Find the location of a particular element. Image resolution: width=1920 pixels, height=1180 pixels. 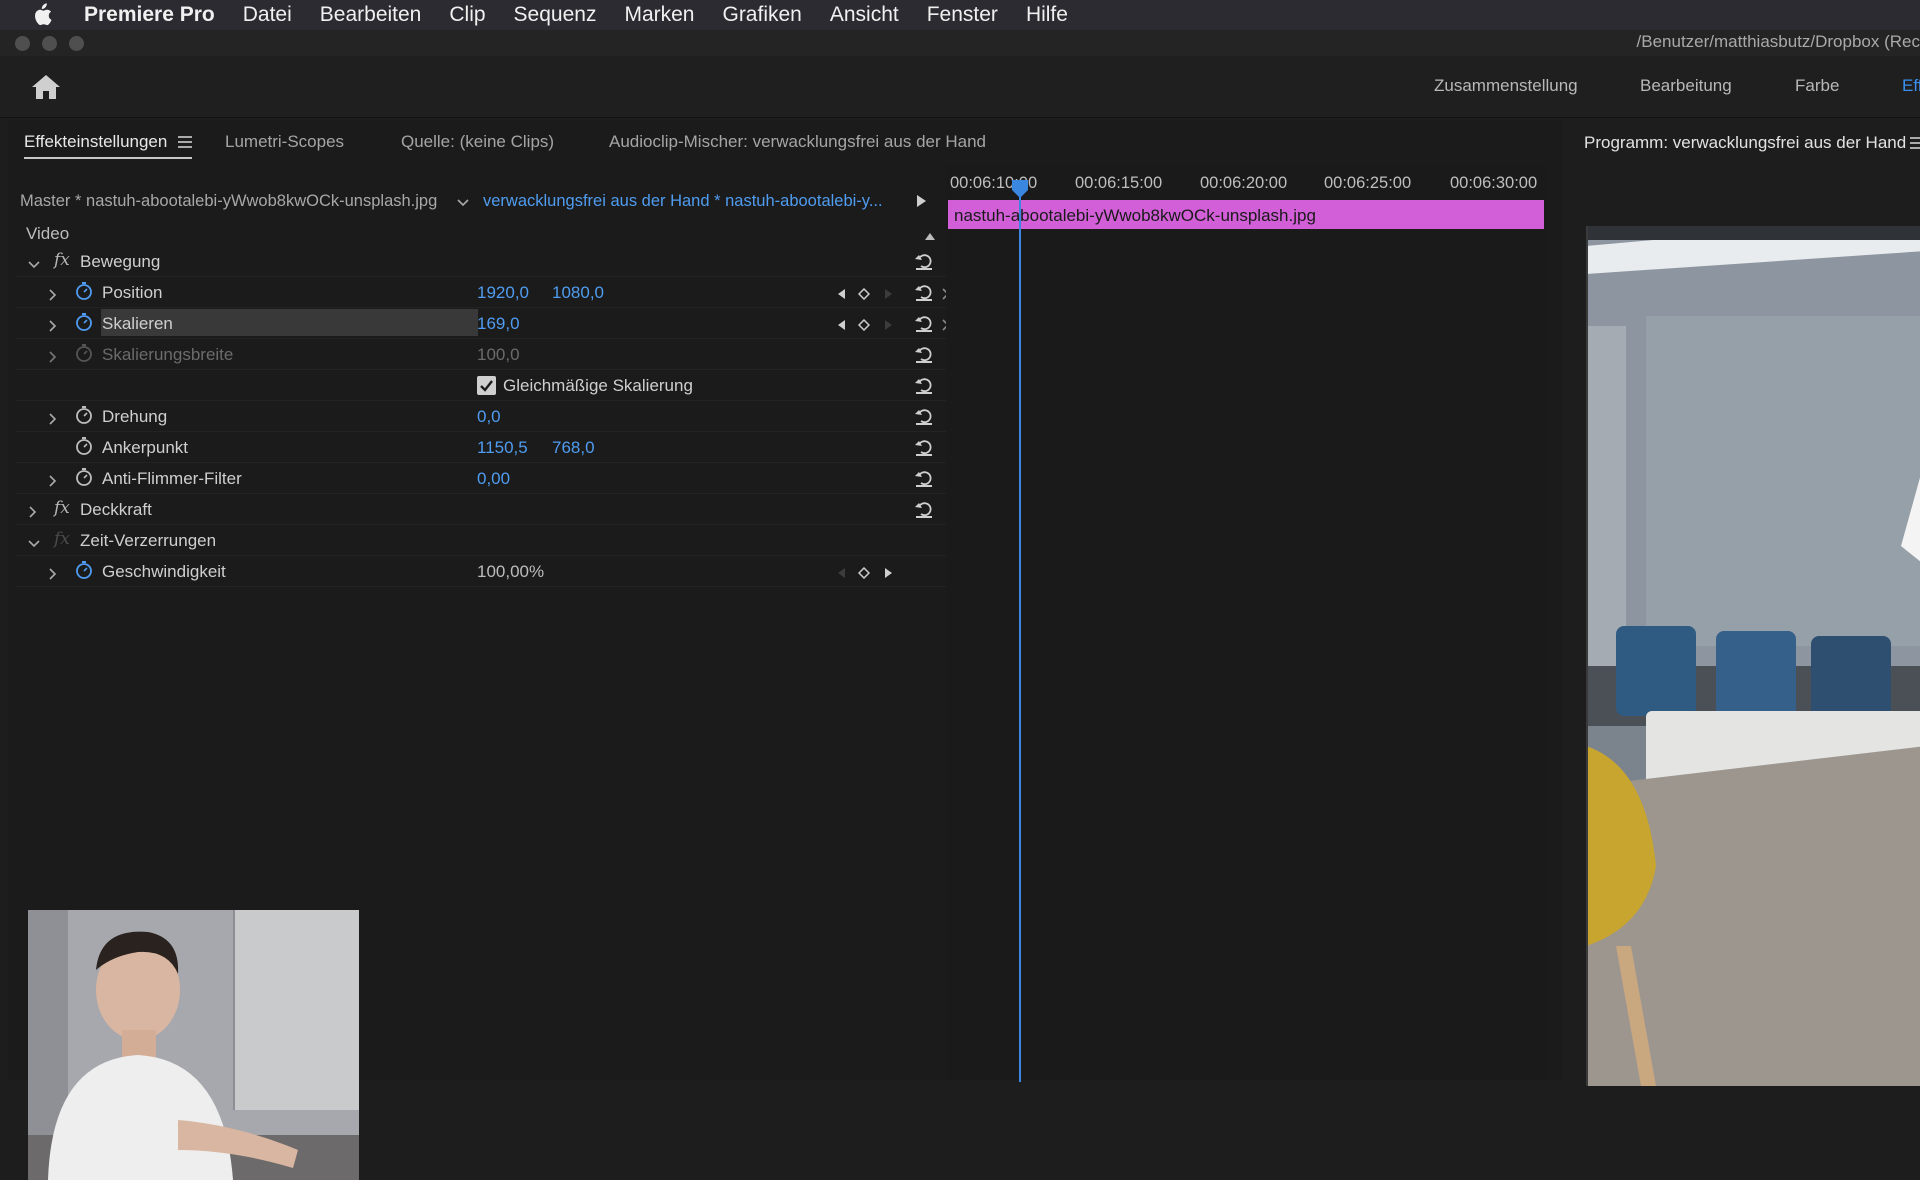

ankerpunkt-y-value: 768,0 is located at coordinates (573, 448).